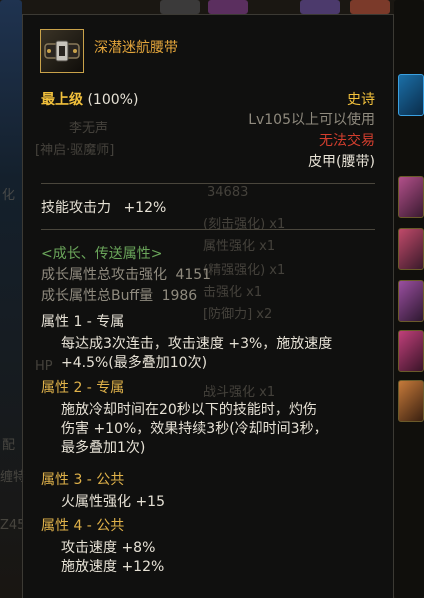  Describe the element at coordinates (239, 246) in the screenshot. I see `bg-fragment-2: 属性强化 x1` at that location.